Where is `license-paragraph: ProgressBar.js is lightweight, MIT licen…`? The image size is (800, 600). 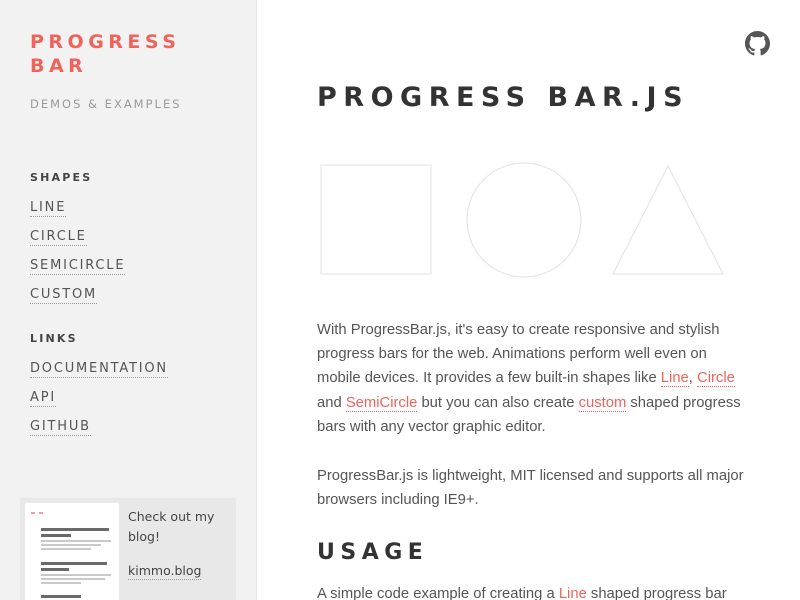
license-paragraph: ProgressBar.js is lightweight, MIT licen… is located at coordinates (530, 488).